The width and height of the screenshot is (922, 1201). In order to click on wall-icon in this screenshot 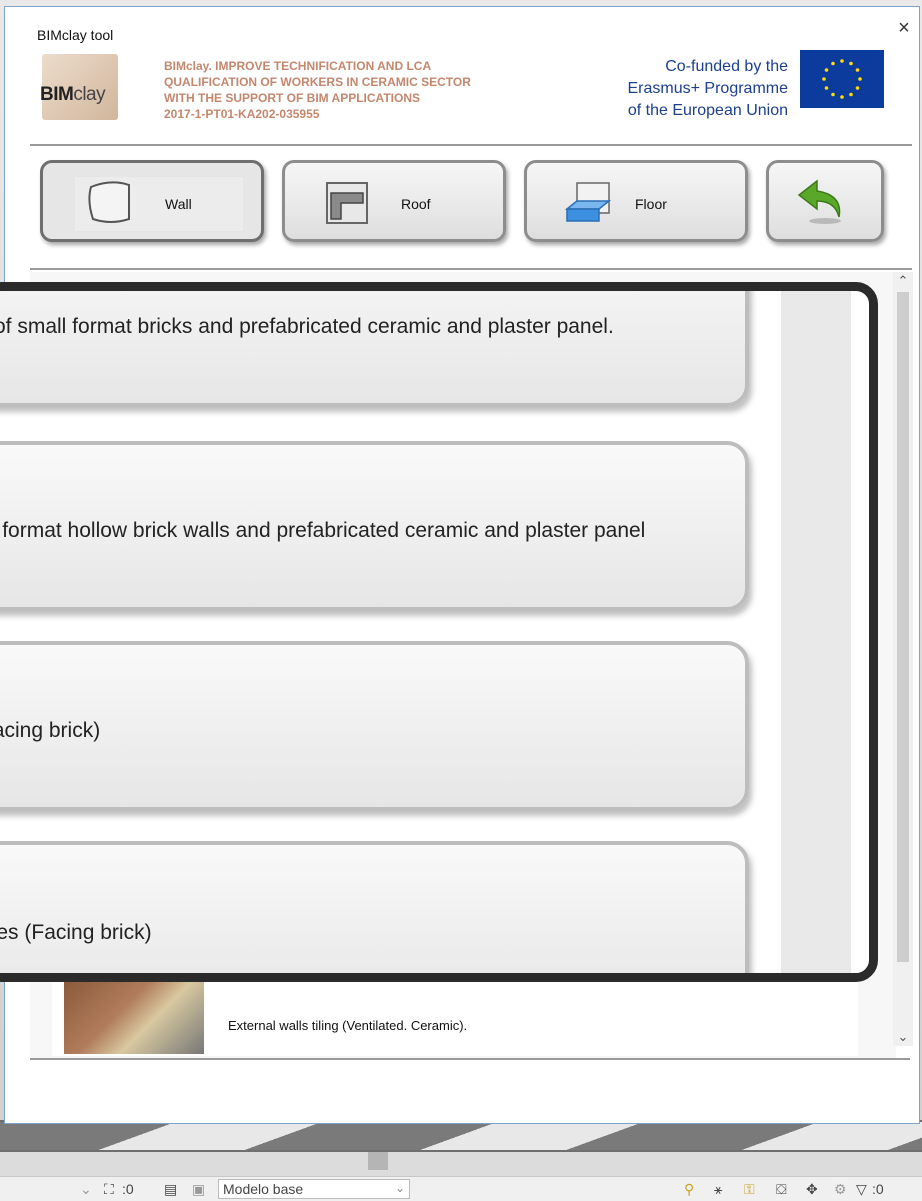, I will do `click(111, 203)`.